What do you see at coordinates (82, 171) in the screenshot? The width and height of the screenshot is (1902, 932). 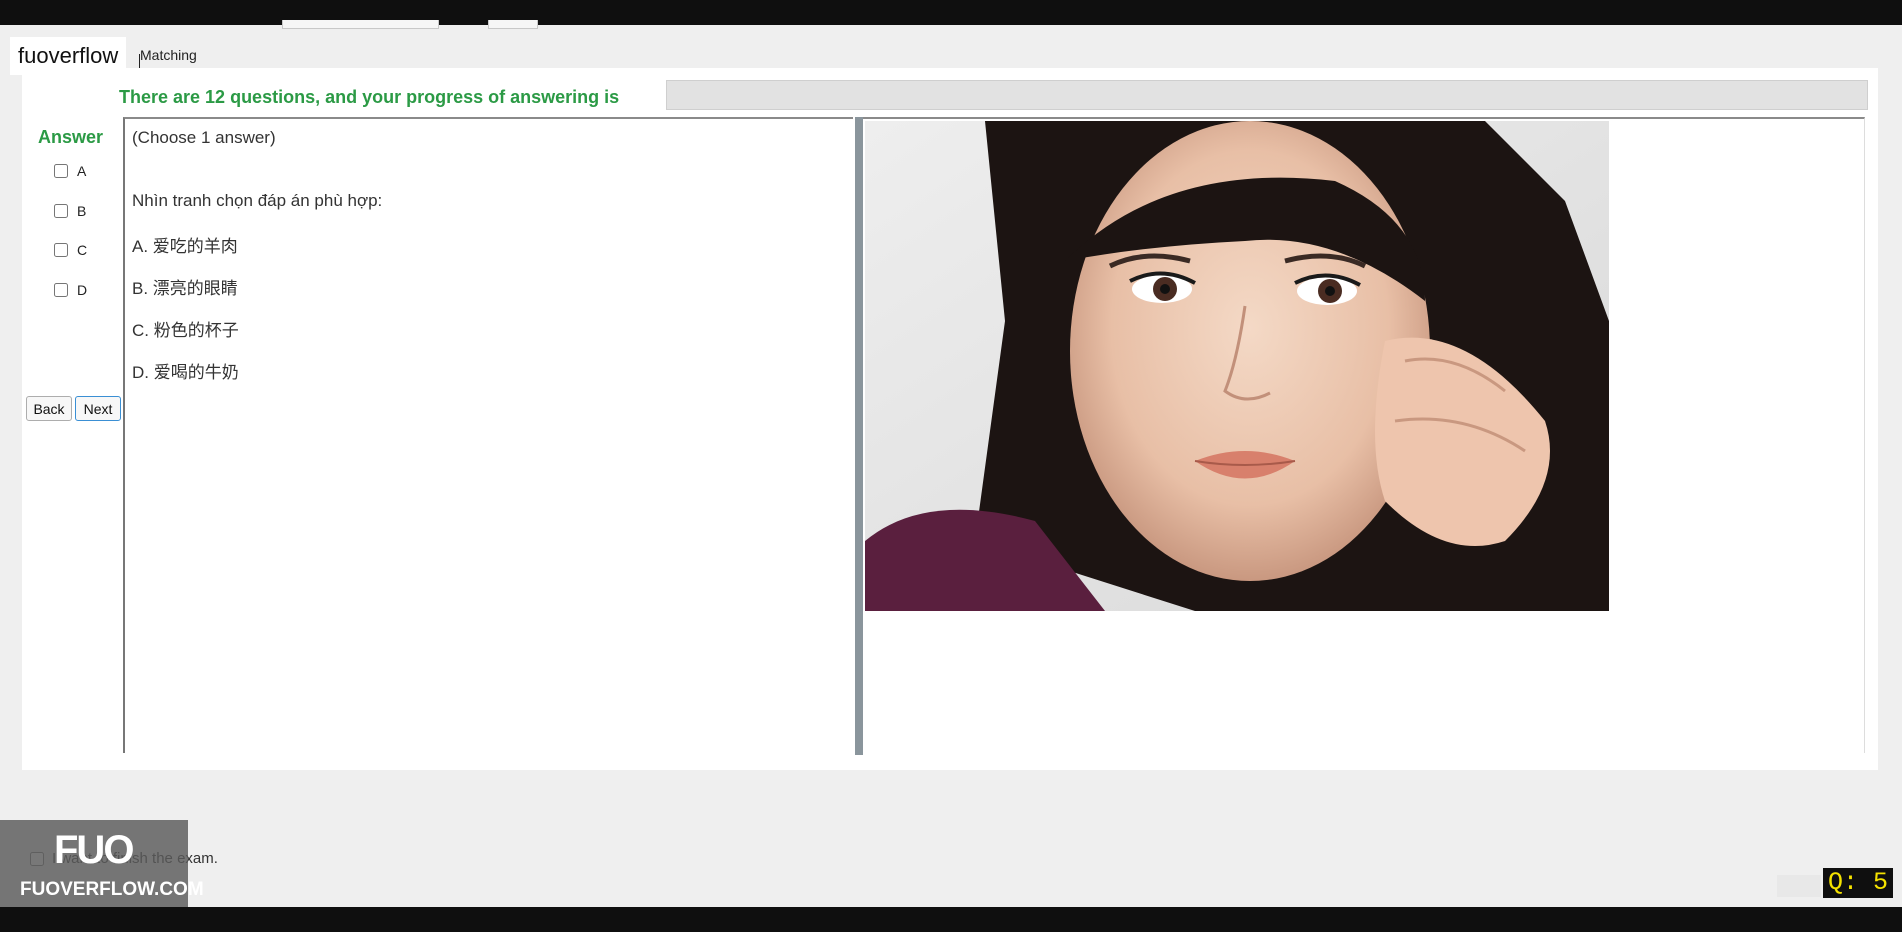 I see `answer-option-label: A` at bounding box center [82, 171].